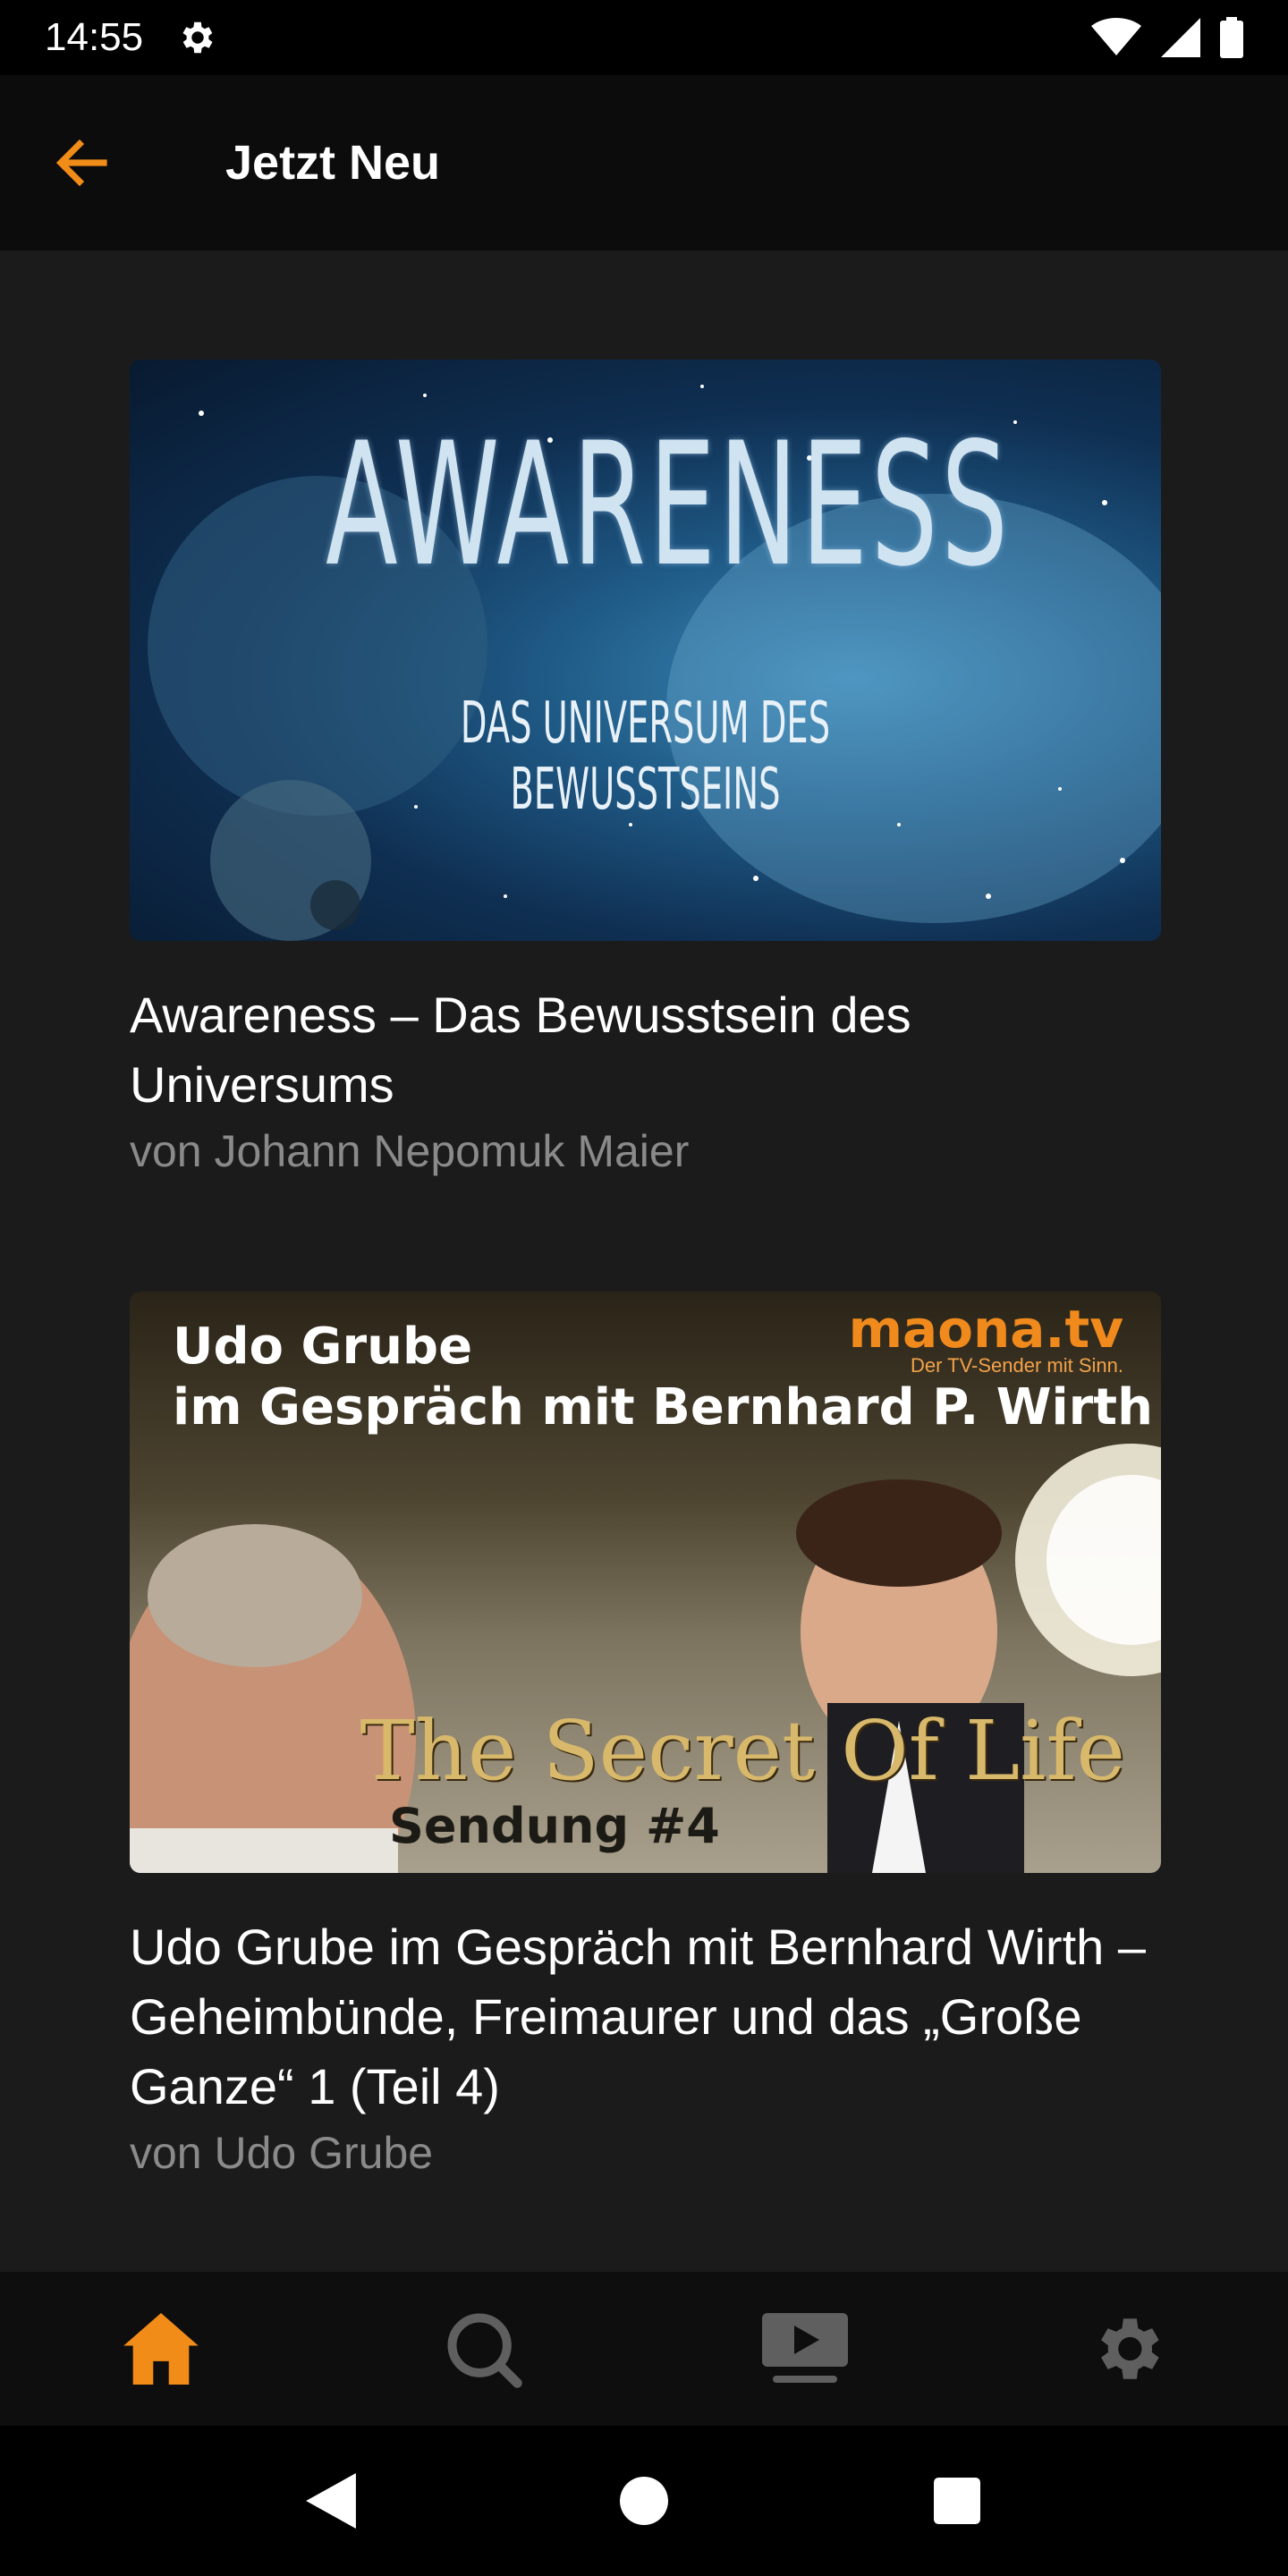  Describe the element at coordinates (645, 757) in the screenshot. I see `thumbnail-subtitle: DAS UNIVERSUM DES BEWUSSTSEINS` at that location.